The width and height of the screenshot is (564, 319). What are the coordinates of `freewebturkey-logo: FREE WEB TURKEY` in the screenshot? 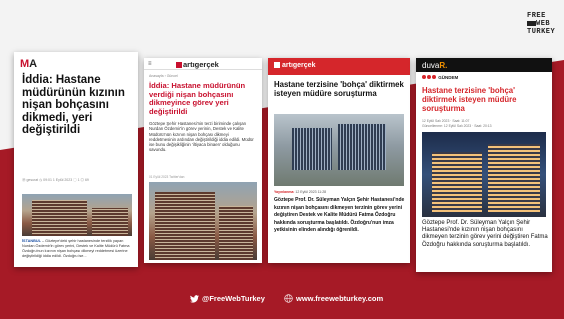 It's located at (542, 24).